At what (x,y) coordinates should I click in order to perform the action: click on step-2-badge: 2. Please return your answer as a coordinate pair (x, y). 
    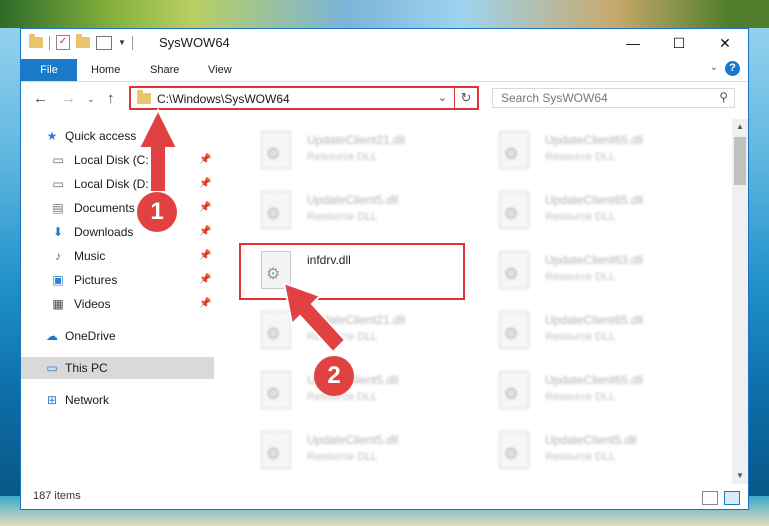
    Looking at the image, I should click on (334, 376).